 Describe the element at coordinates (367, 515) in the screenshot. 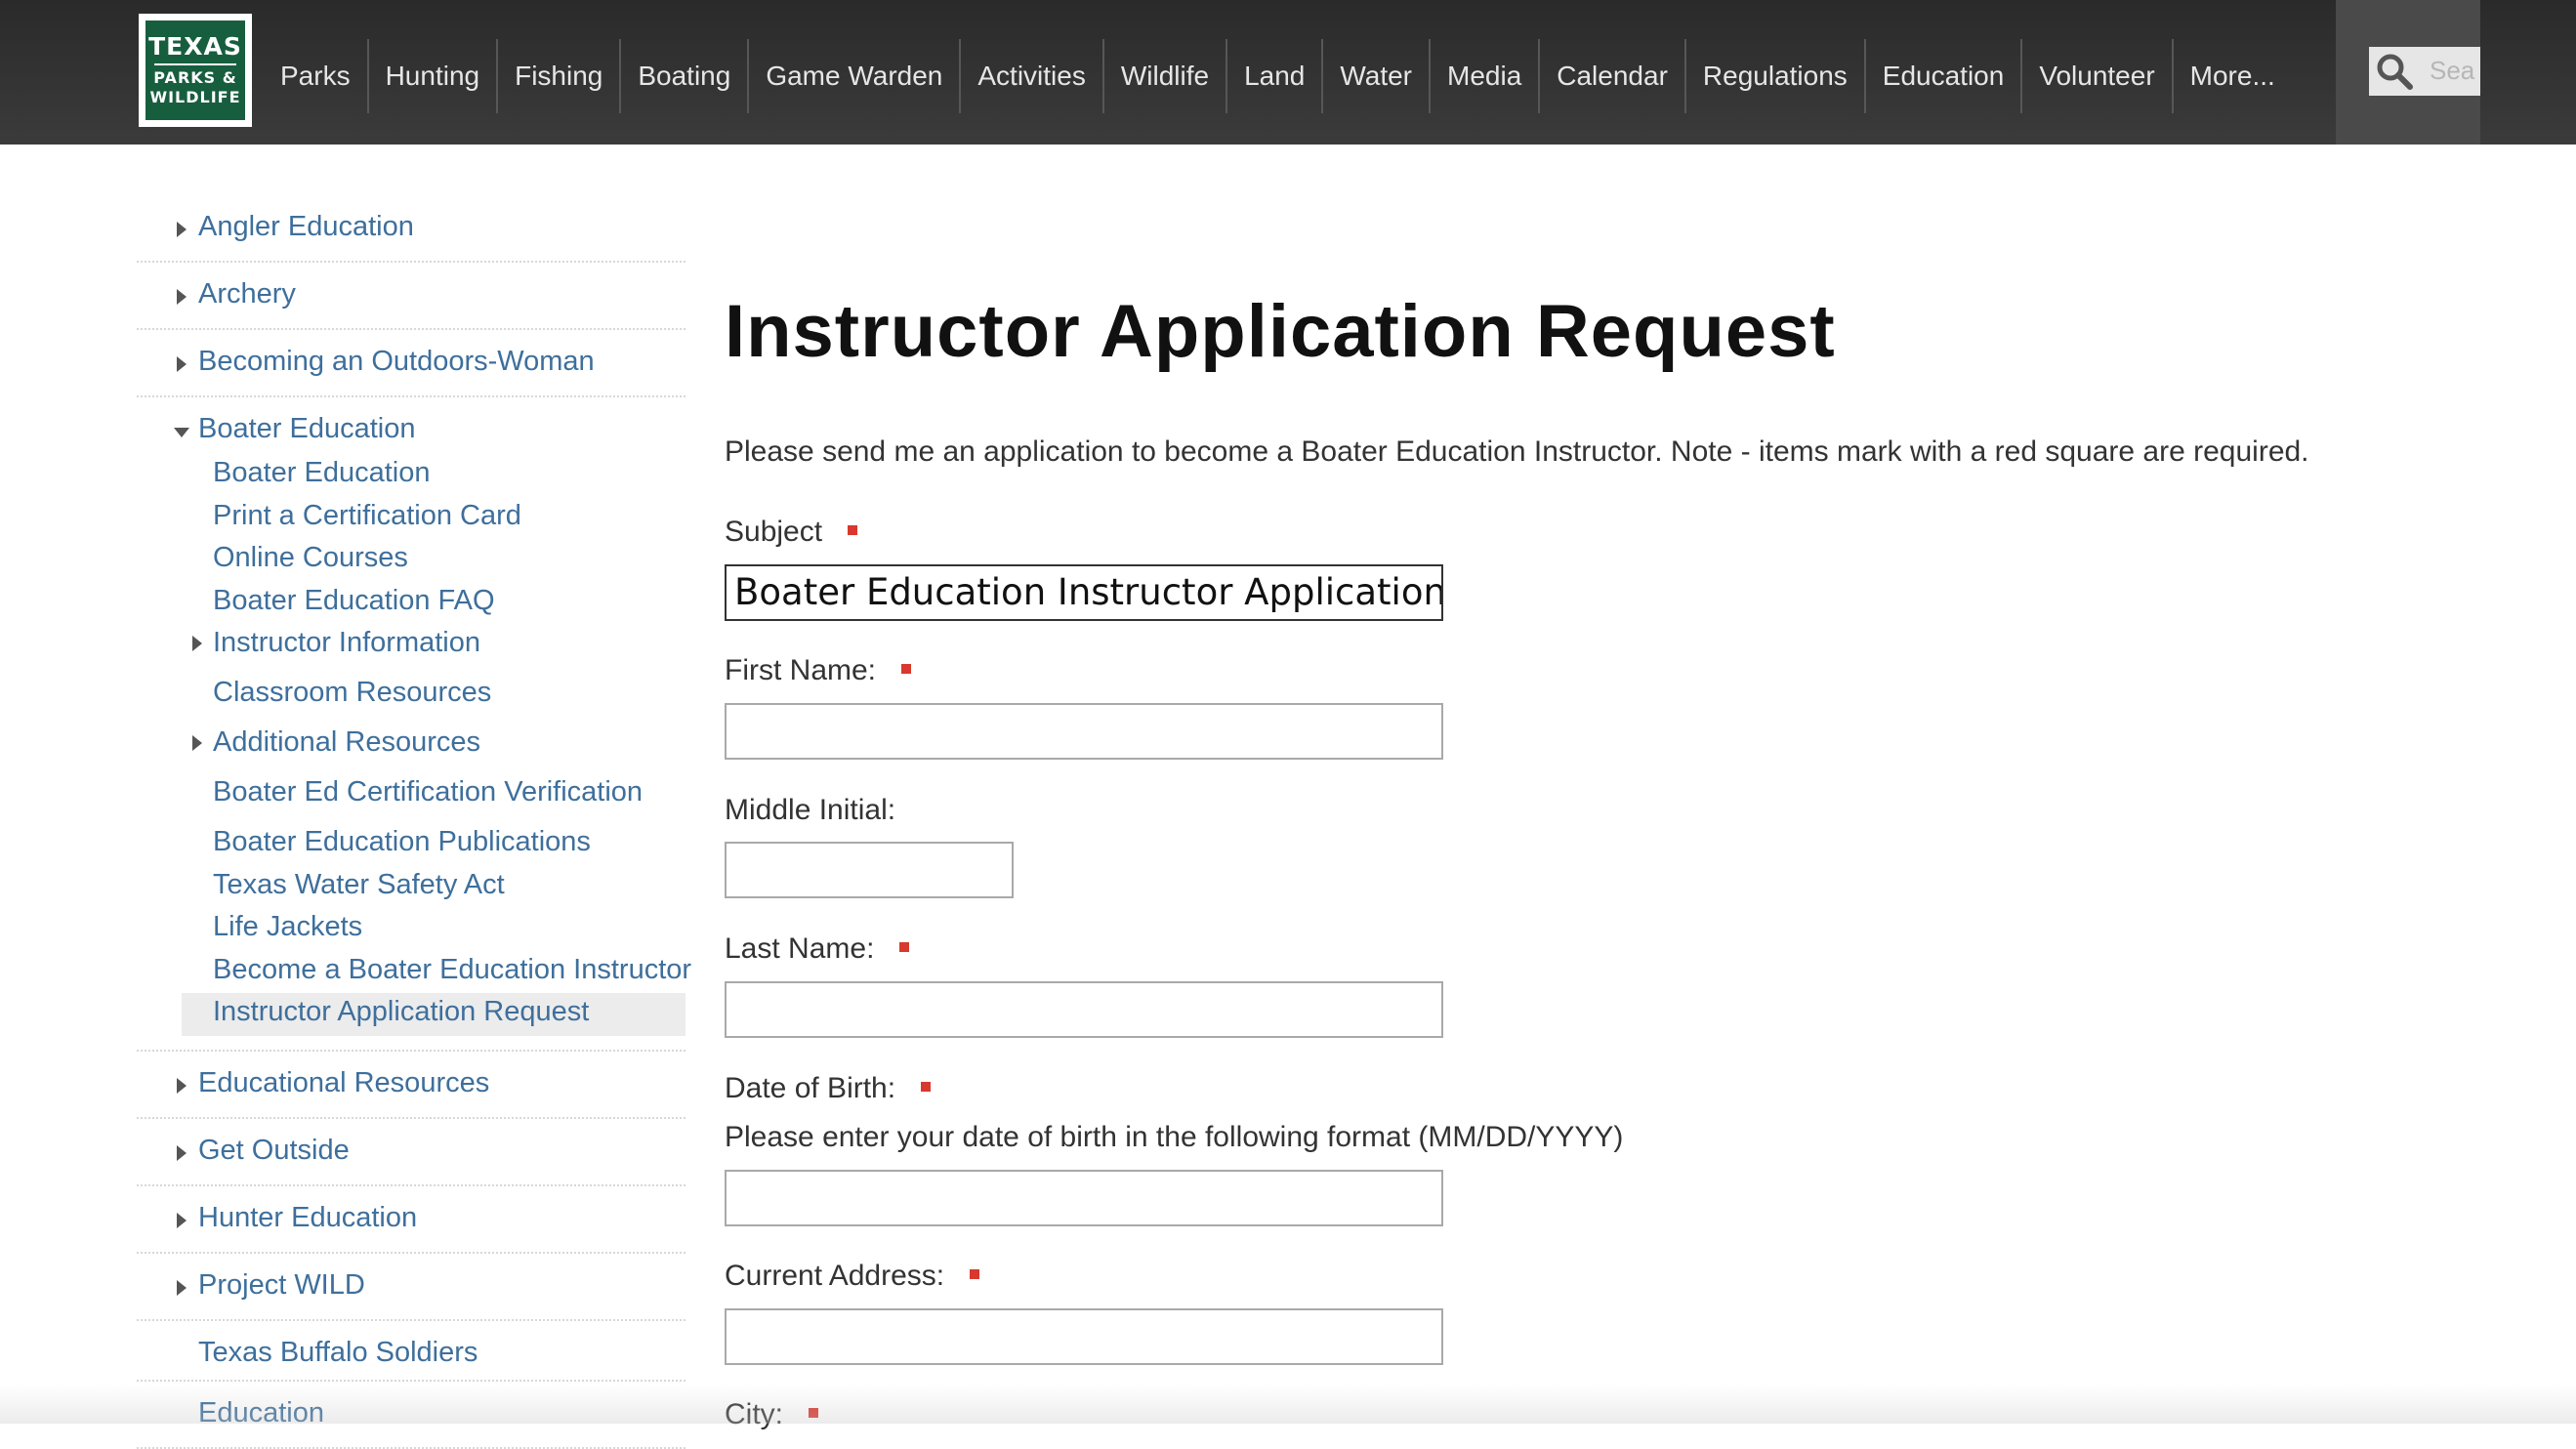

I see `sidebar-subitem-label: Print a Certification Card` at that location.